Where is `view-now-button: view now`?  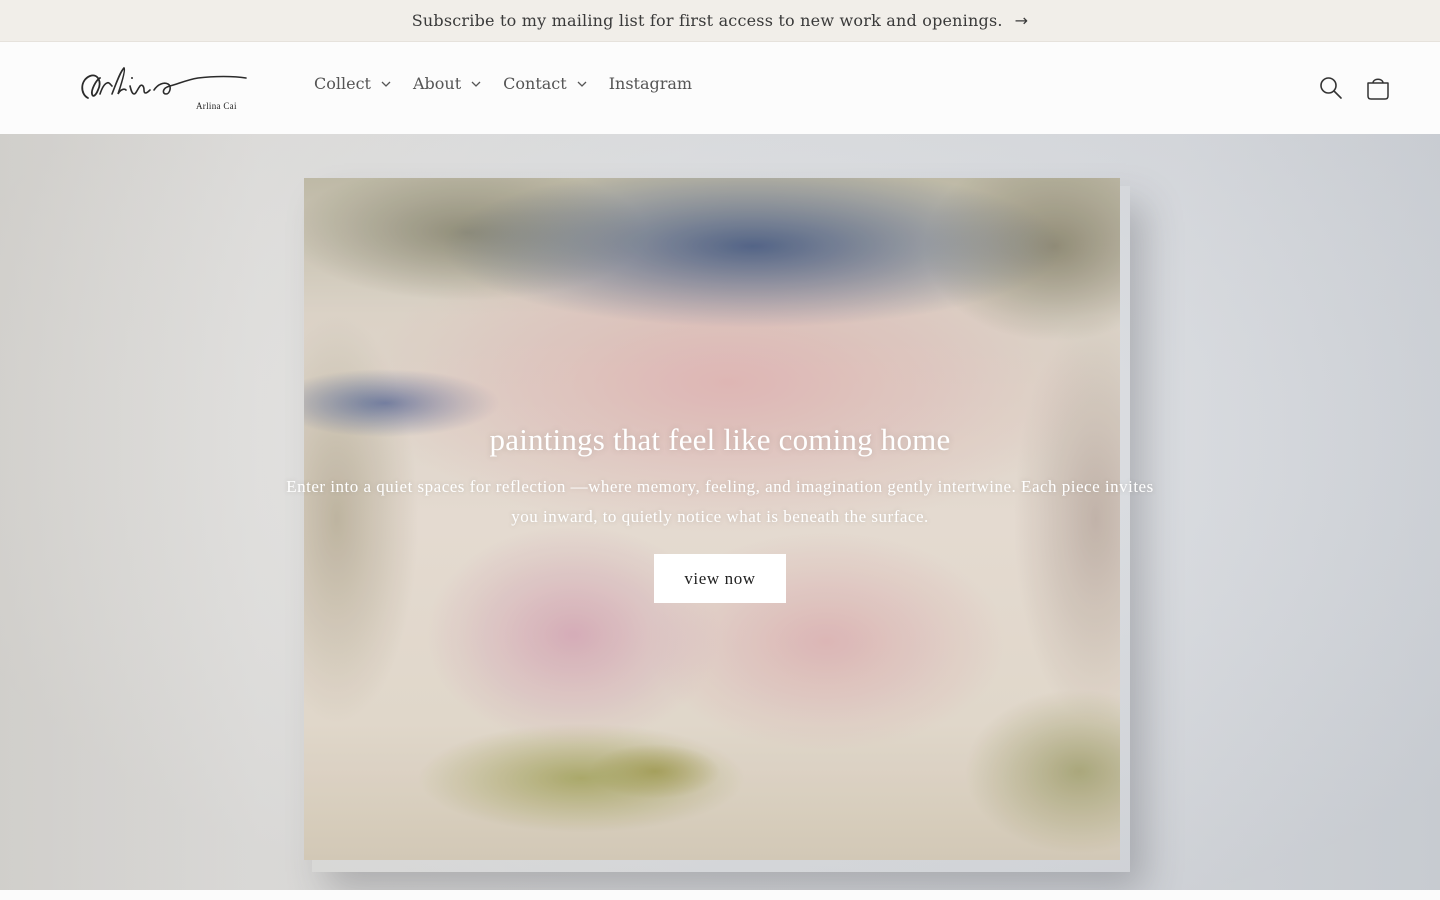 view-now-button: view now is located at coordinates (720, 578).